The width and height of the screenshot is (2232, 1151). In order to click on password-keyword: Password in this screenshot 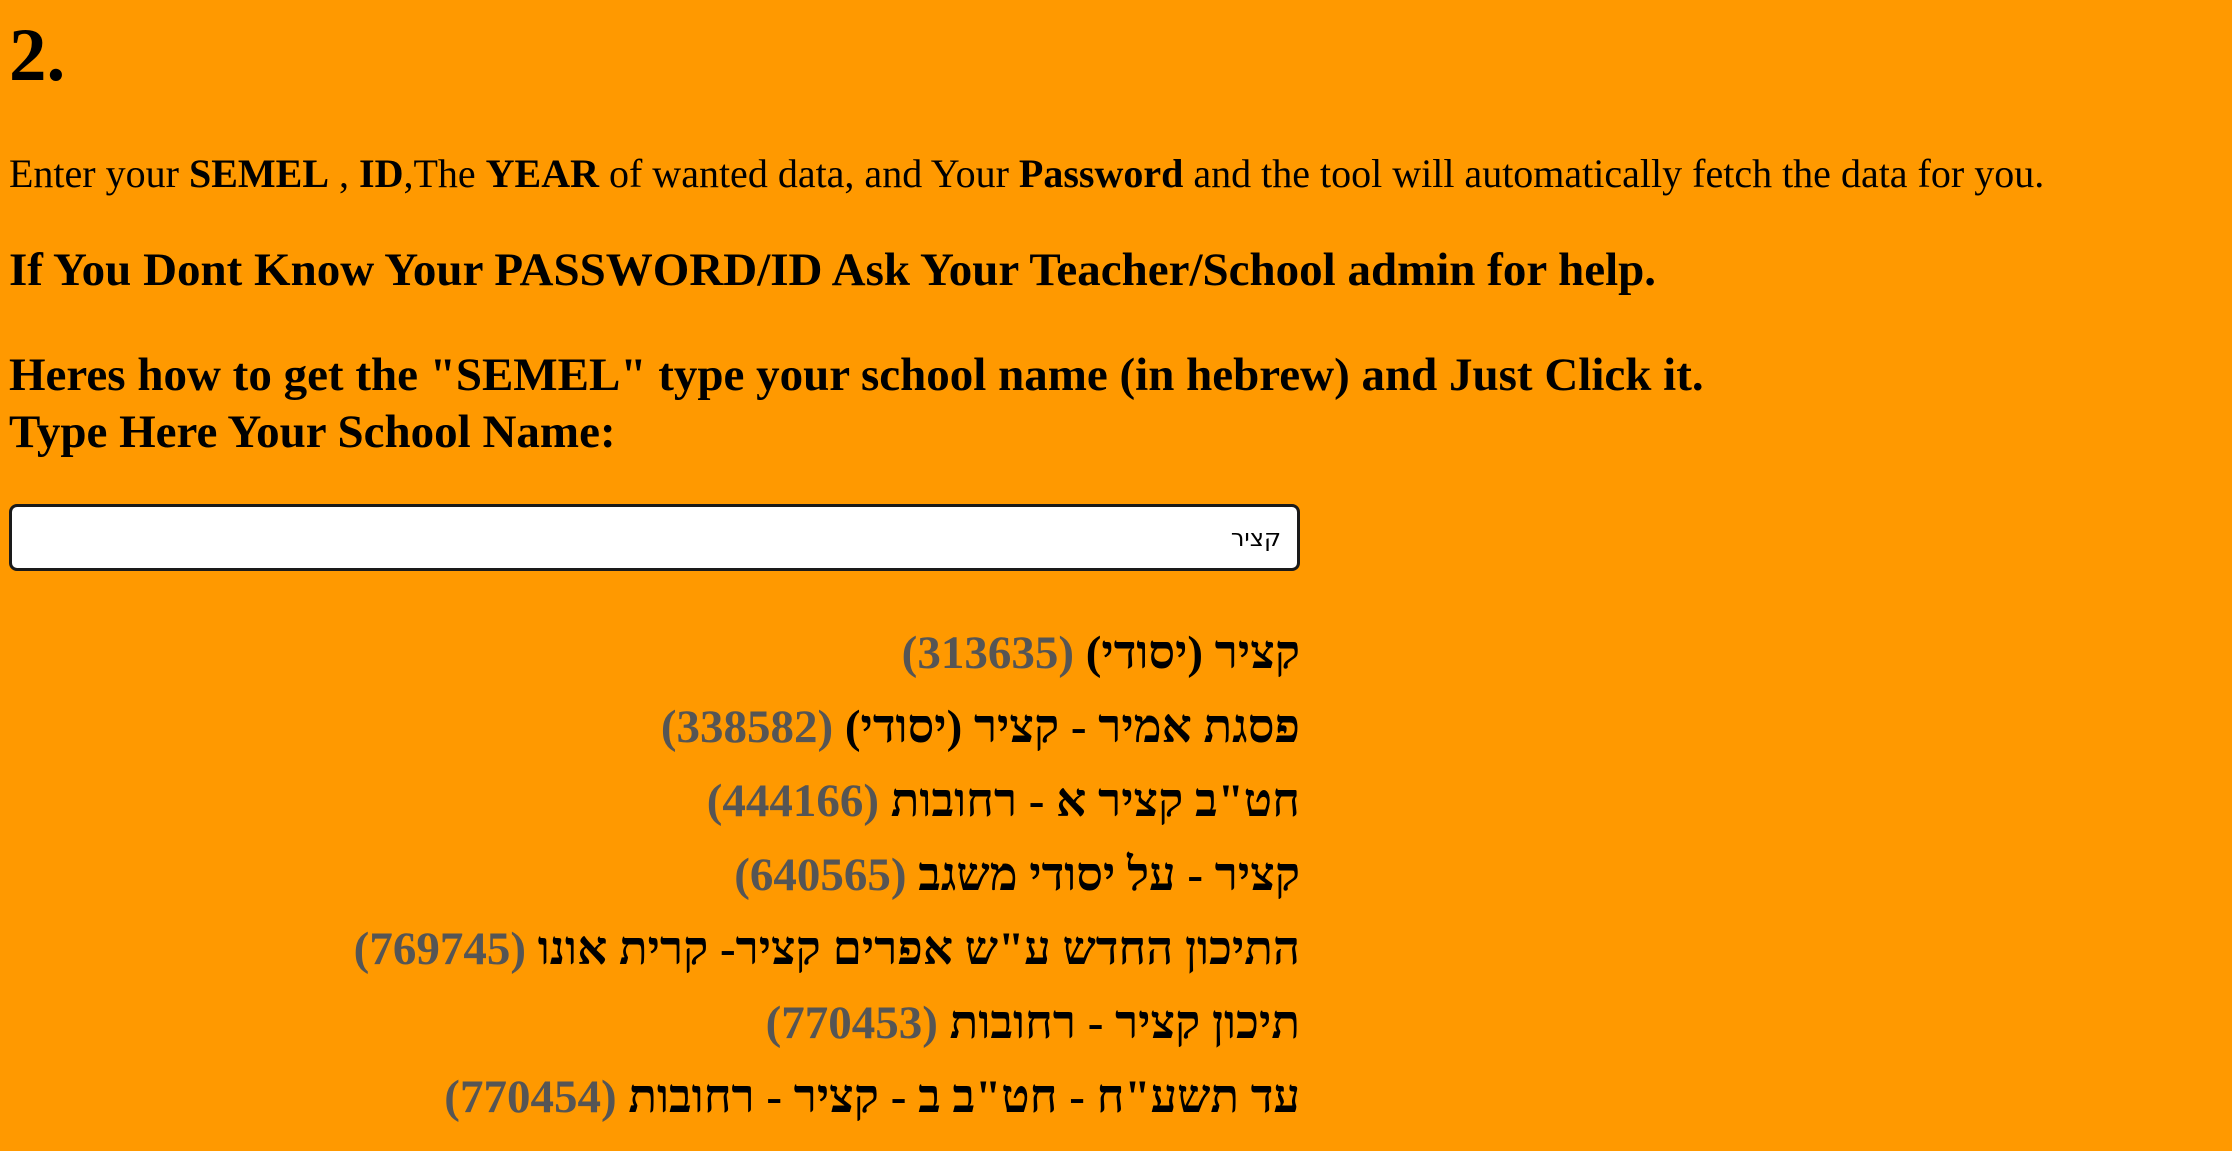, I will do `click(1101, 173)`.